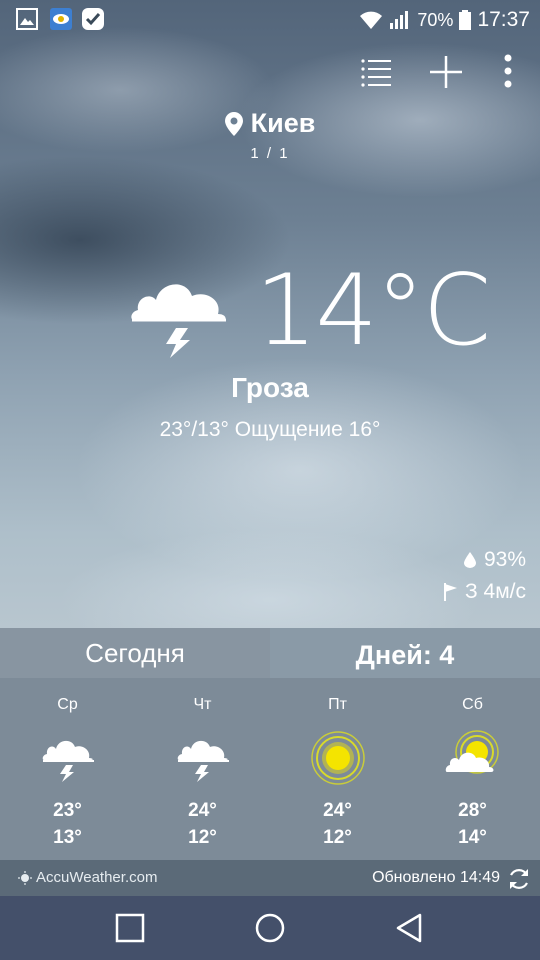 The width and height of the screenshot is (540, 960). I want to click on current-weather: 14°C, so click(270, 313).